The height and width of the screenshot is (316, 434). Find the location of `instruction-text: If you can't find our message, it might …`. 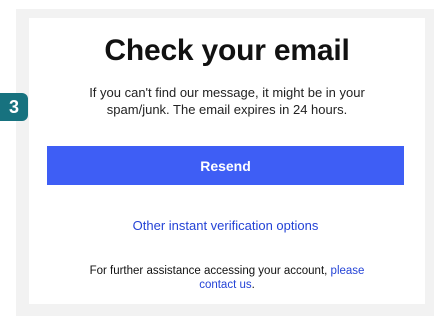

instruction-text: If you can't find our message, it might … is located at coordinates (227, 101).